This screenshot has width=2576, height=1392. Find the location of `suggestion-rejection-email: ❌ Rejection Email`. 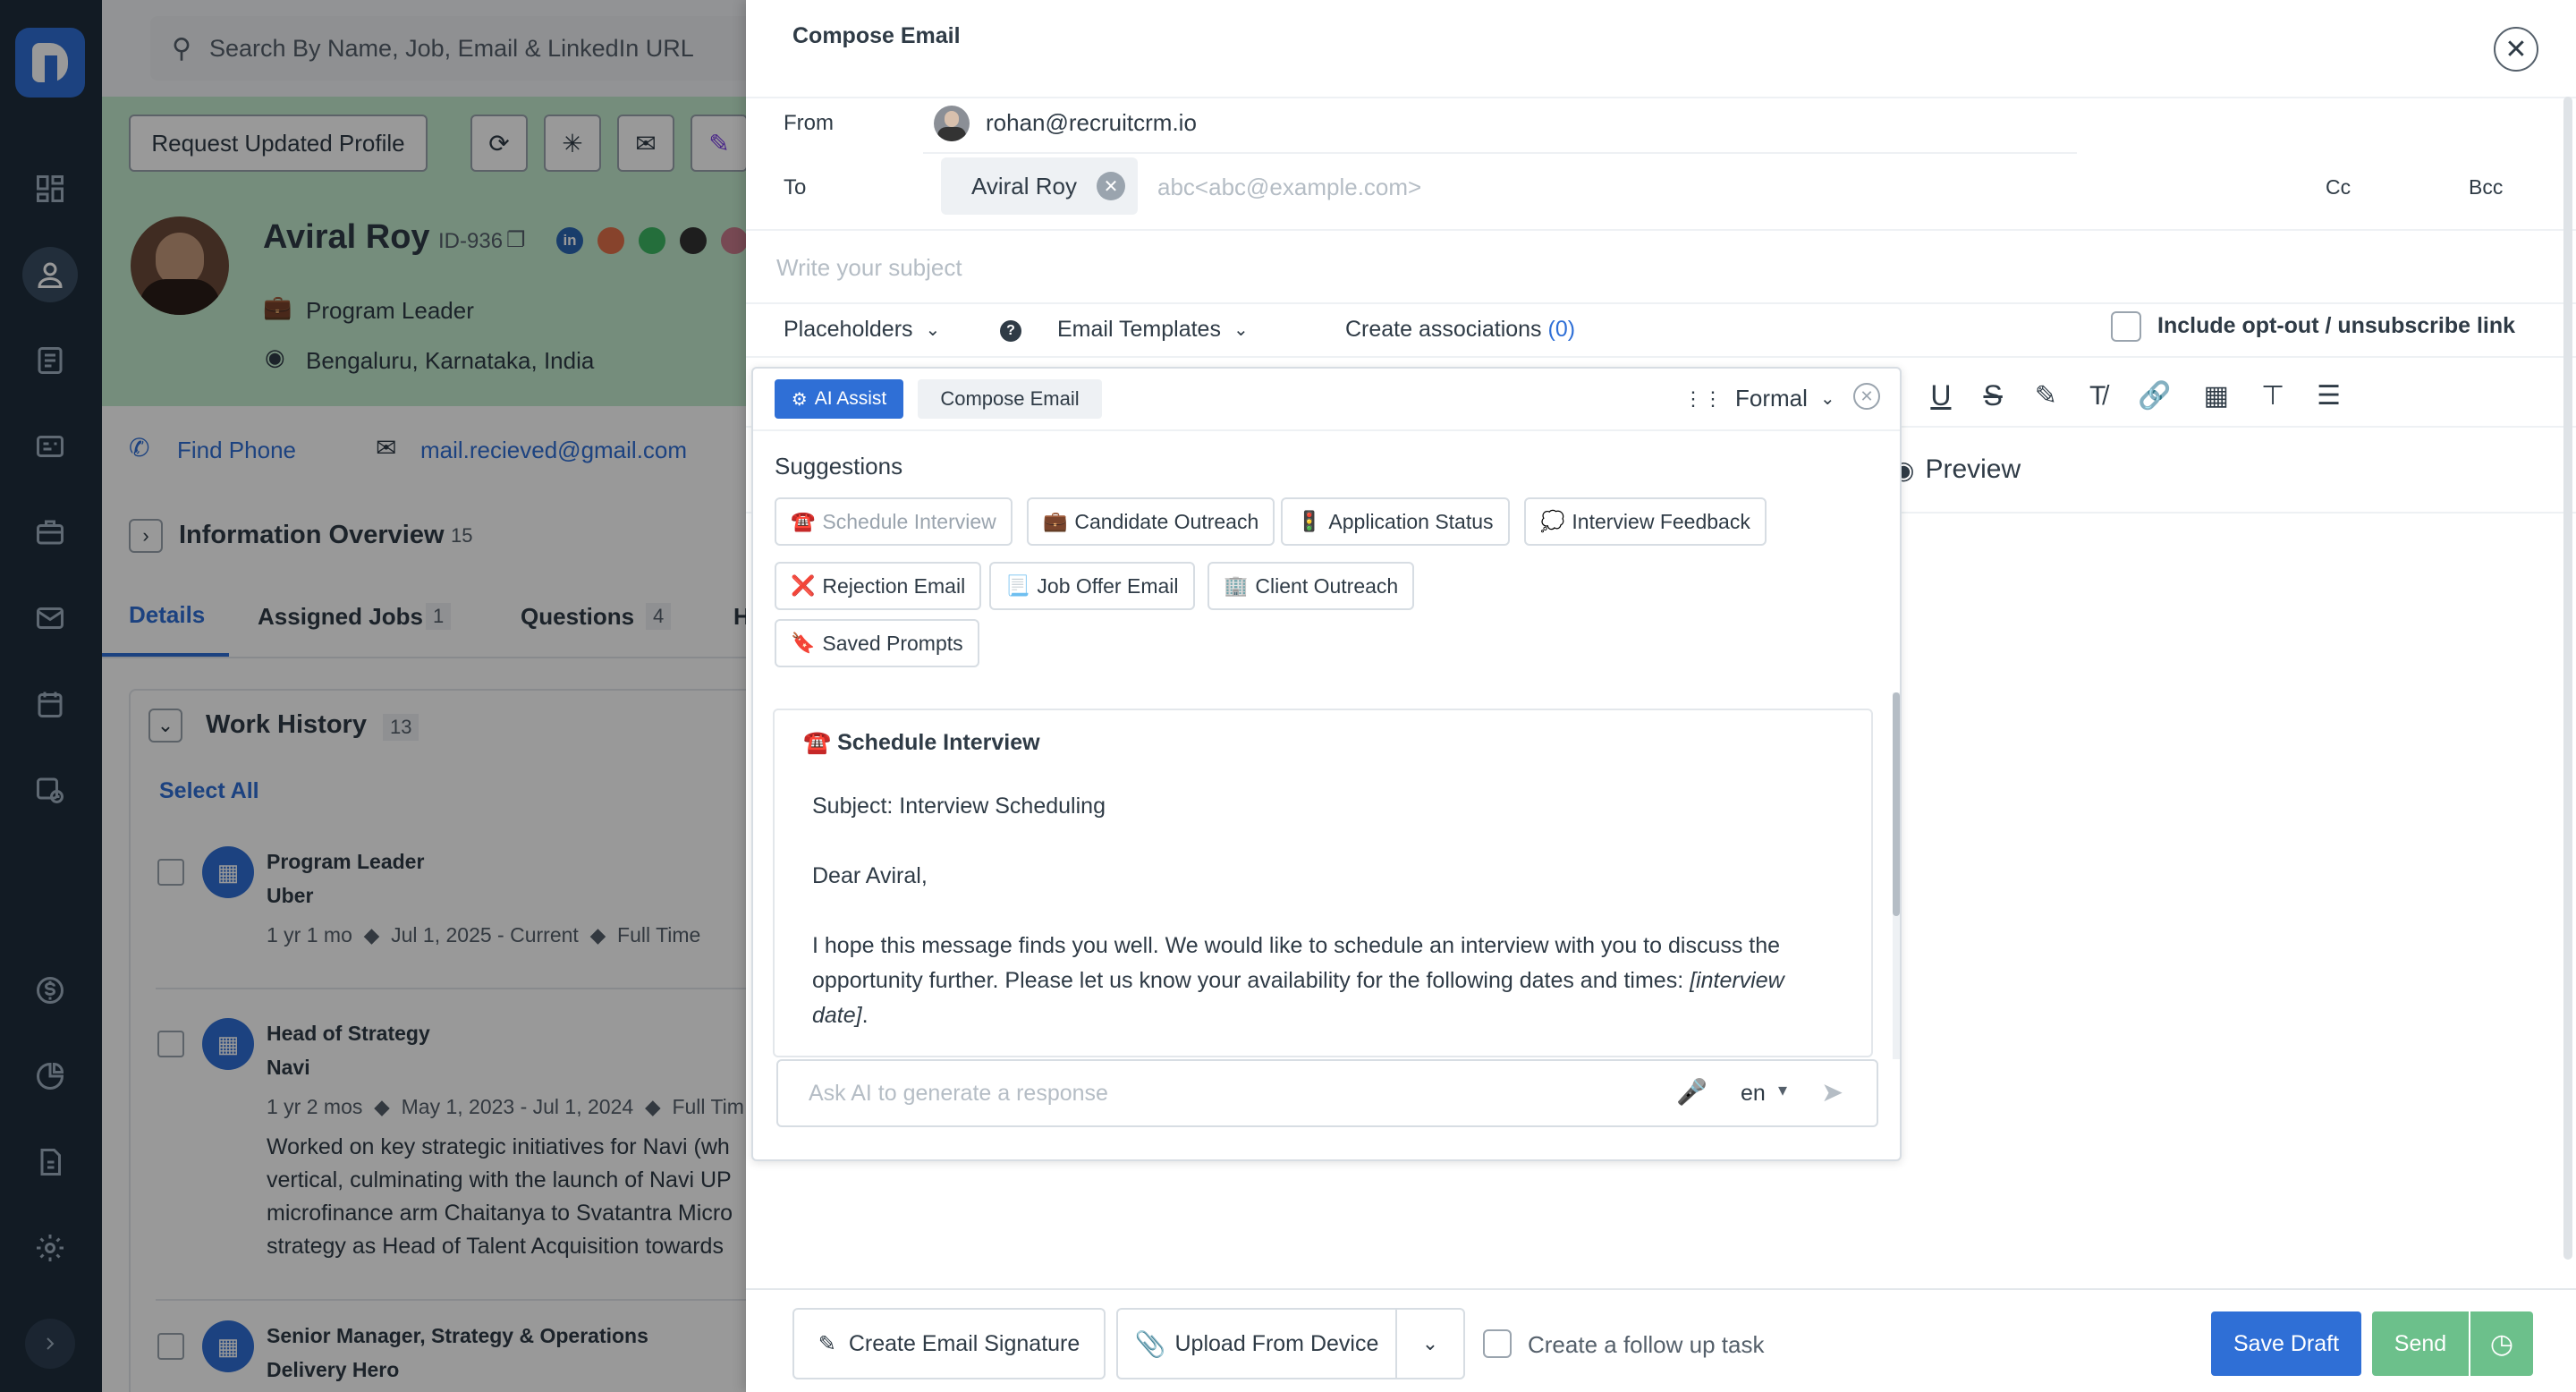

suggestion-rejection-email: ❌ Rejection Email is located at coordinates (878, 586).